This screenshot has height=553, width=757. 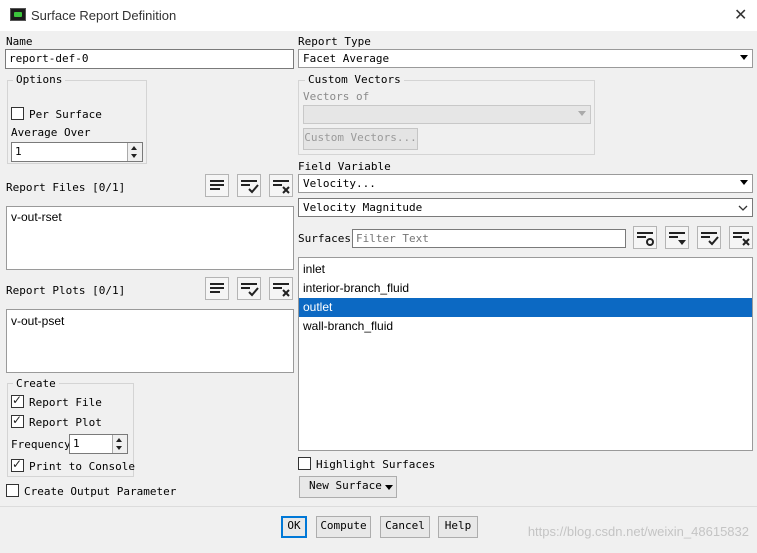 I want to click on frequency-value: 1, so click(x=76, y=443).